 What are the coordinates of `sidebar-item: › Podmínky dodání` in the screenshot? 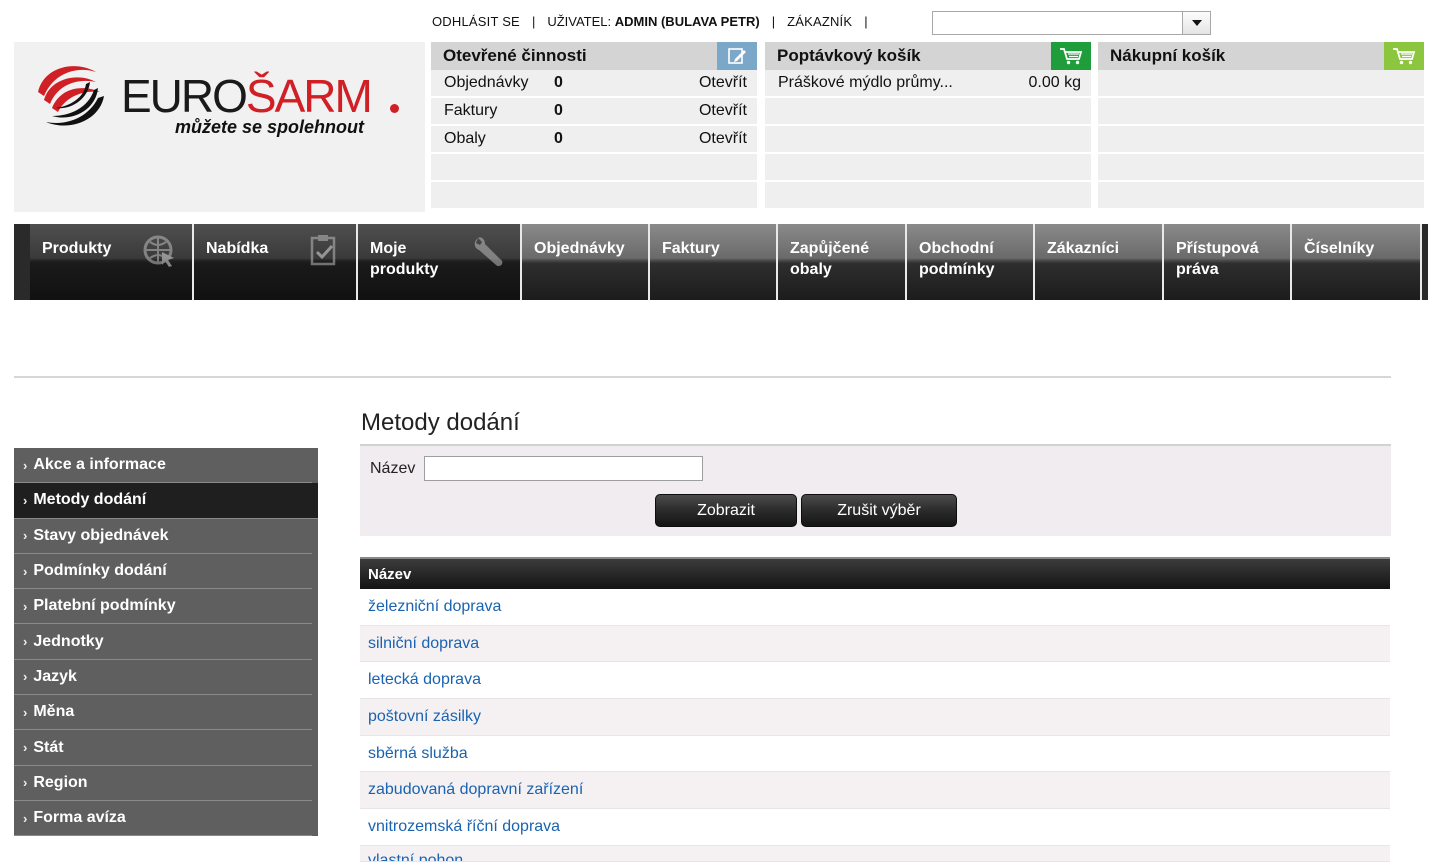 It's located at (163, 572).